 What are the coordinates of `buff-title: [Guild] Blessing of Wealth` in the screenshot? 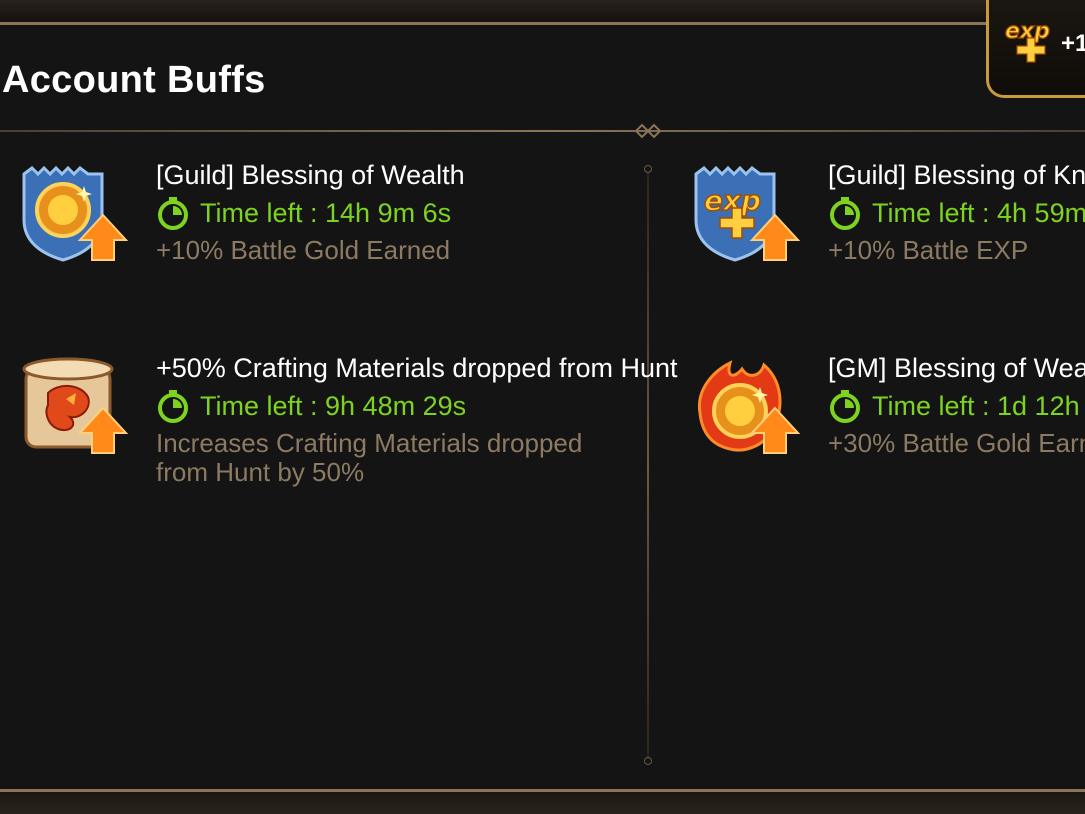 It's located at (310, 175).